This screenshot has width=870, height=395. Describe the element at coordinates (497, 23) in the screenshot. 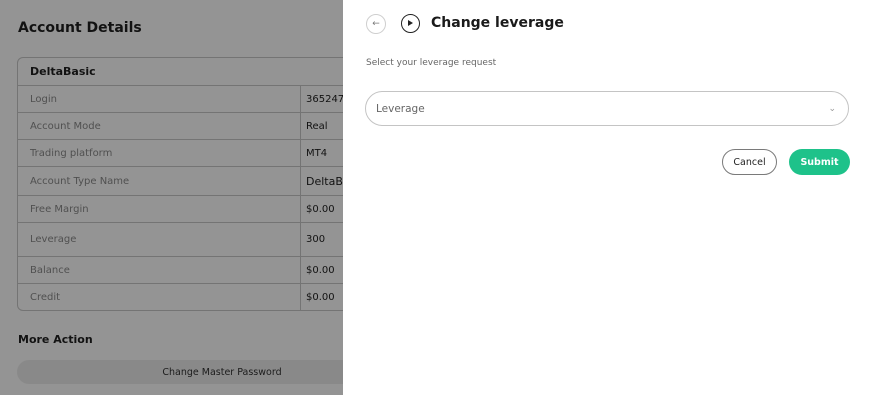

I see `panel-title: Change leverage` at that location.